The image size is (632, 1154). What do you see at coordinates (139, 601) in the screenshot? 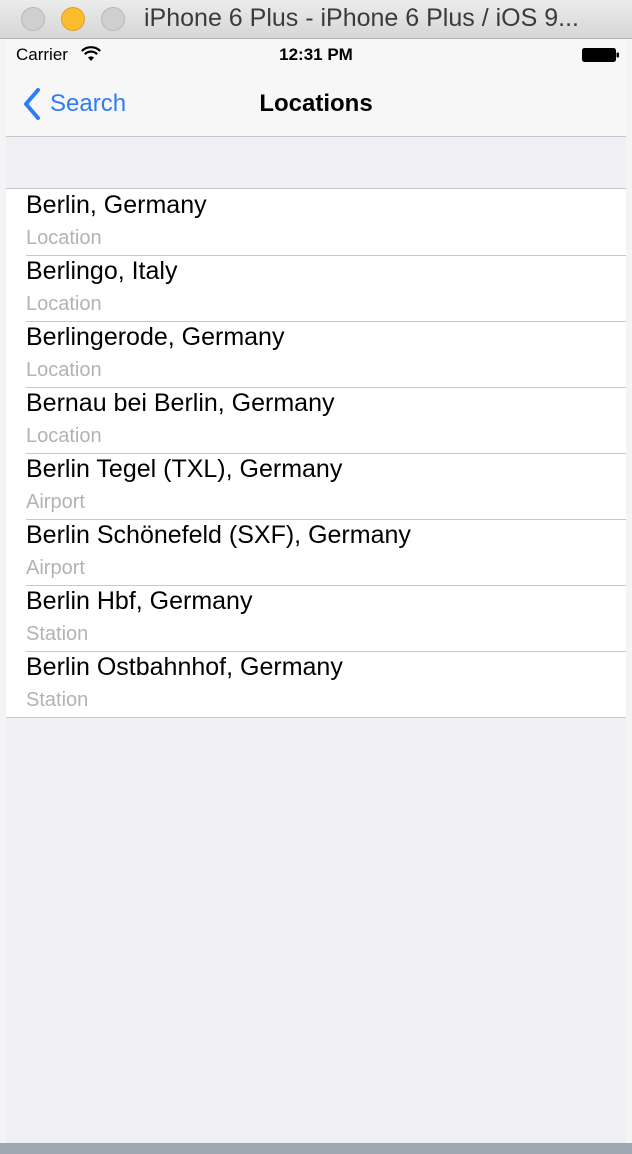
I see `location-name: Berlin Hbf, Germany` at bounding box center [139, 601].